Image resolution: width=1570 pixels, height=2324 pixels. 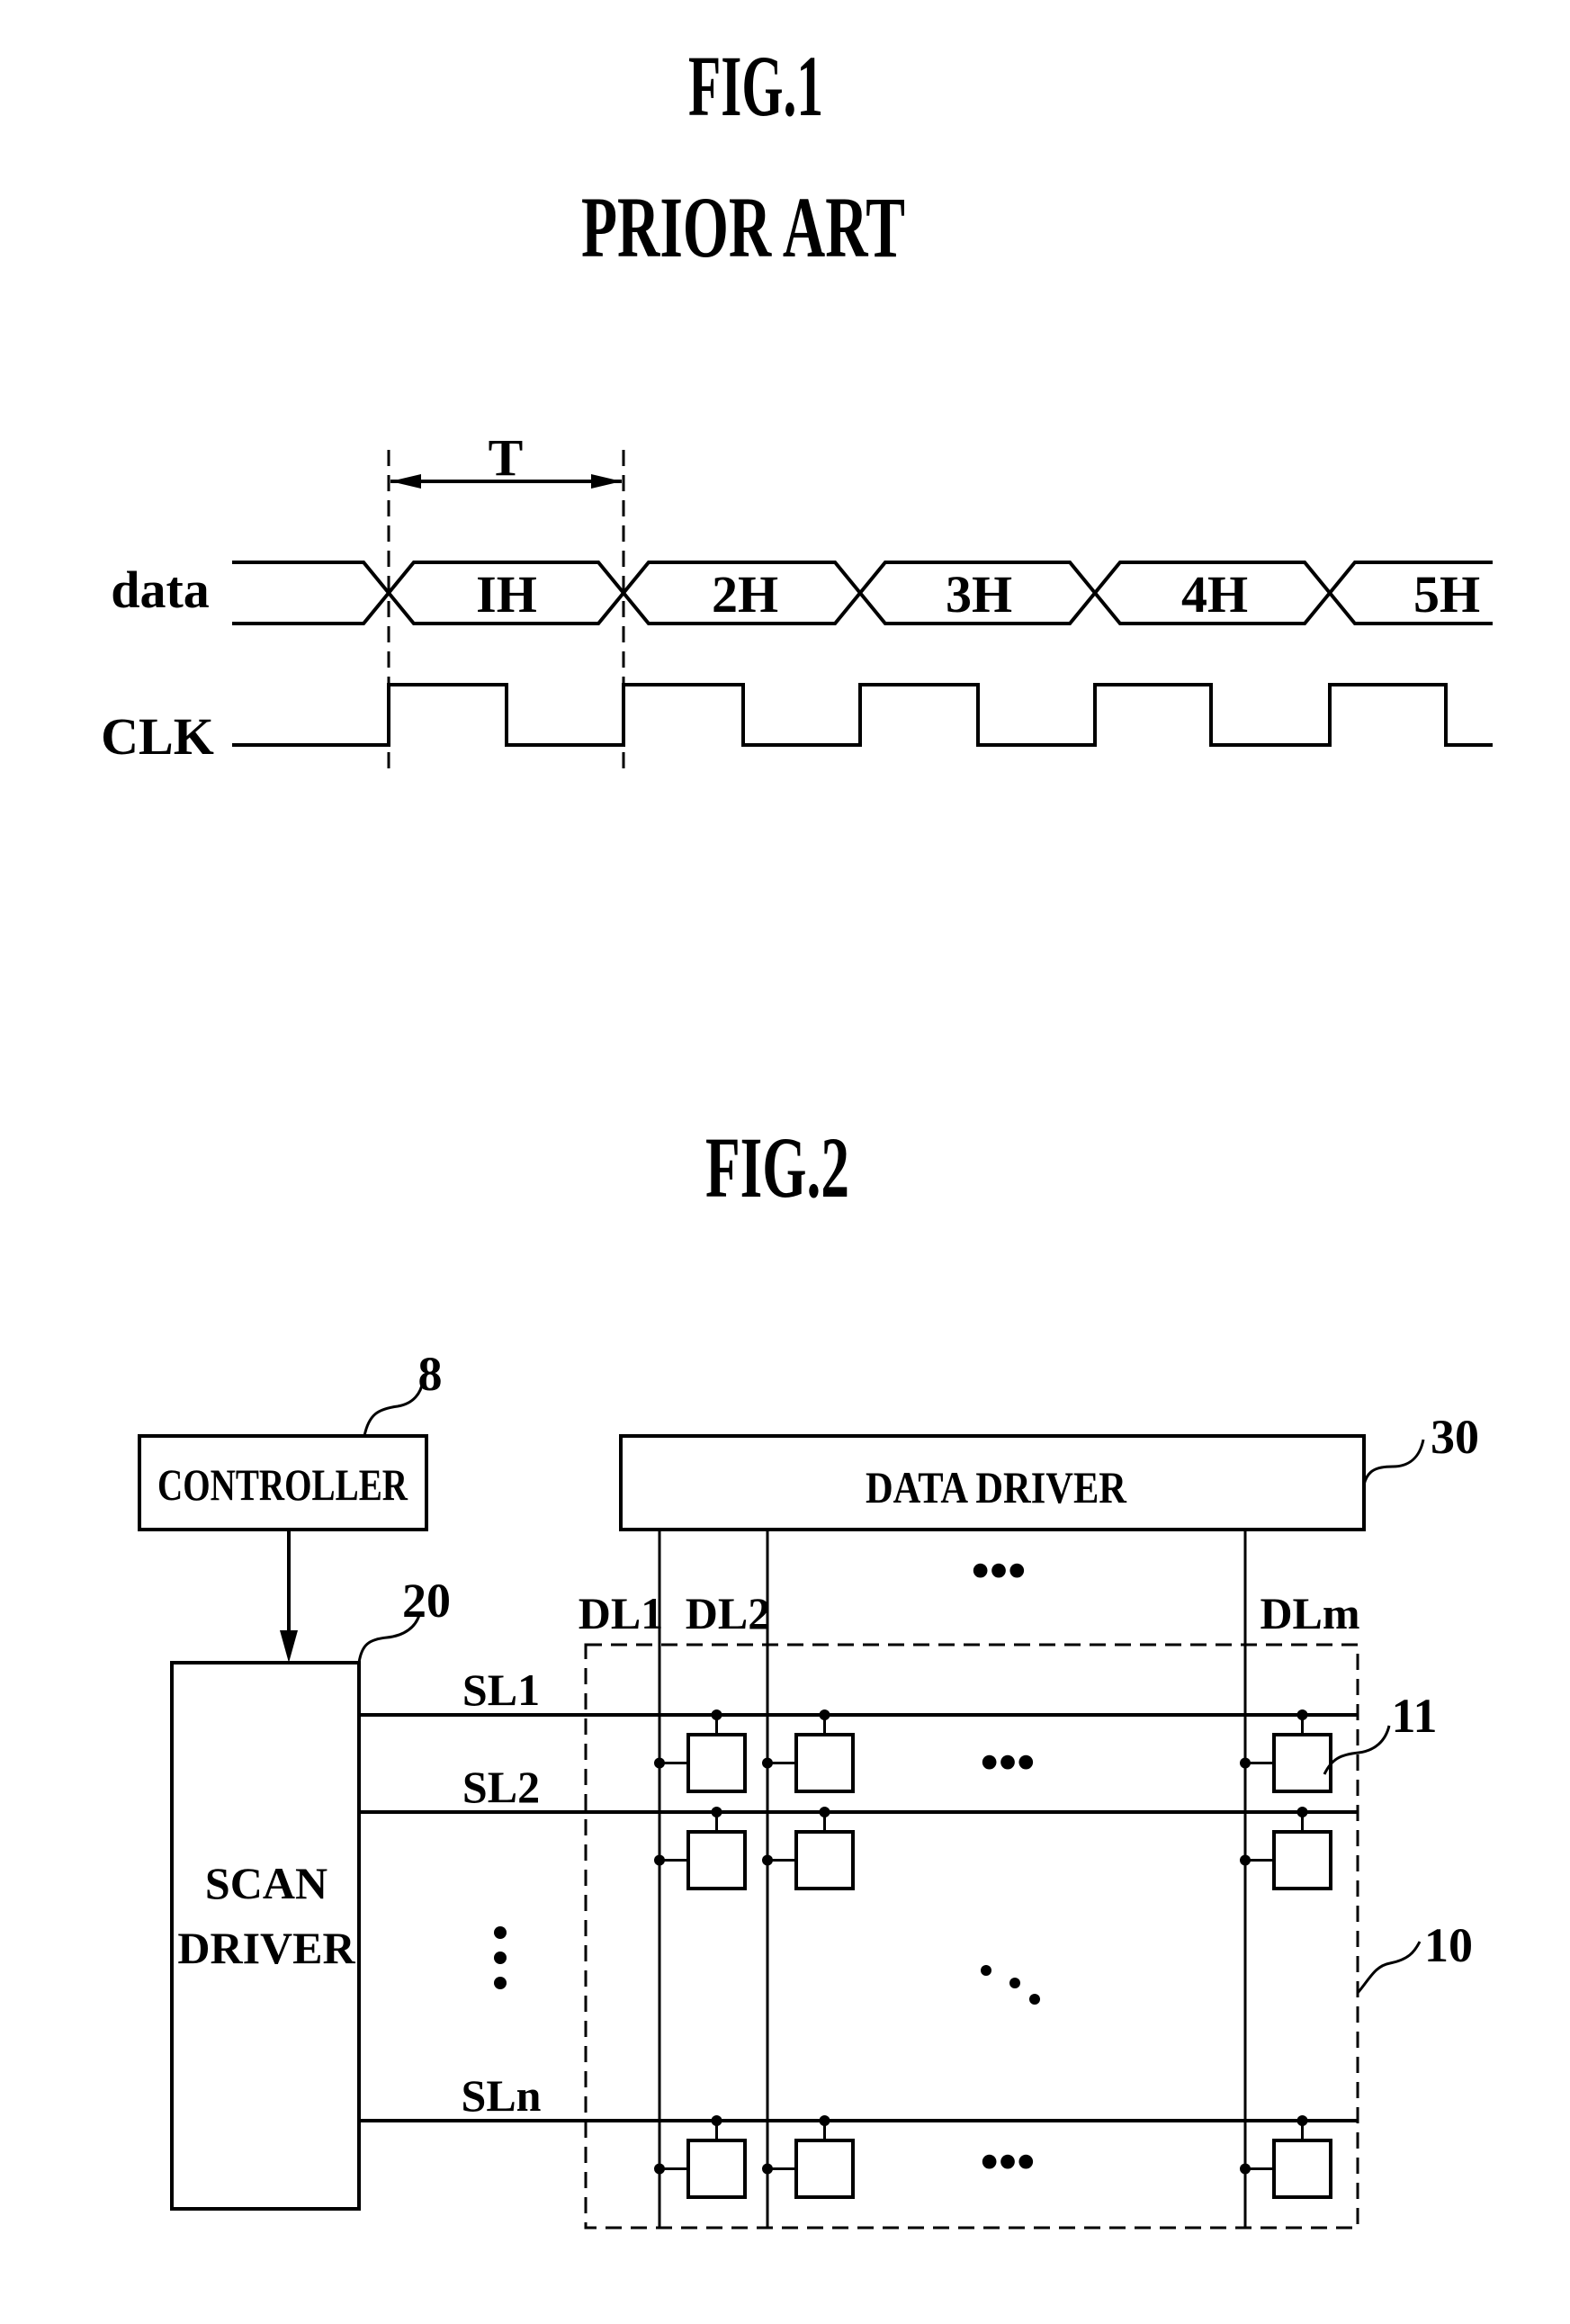 What do you see at coordinates (863, 715) in the screenshot?
I see `clk-waveform` at bounding box center [863, 715].